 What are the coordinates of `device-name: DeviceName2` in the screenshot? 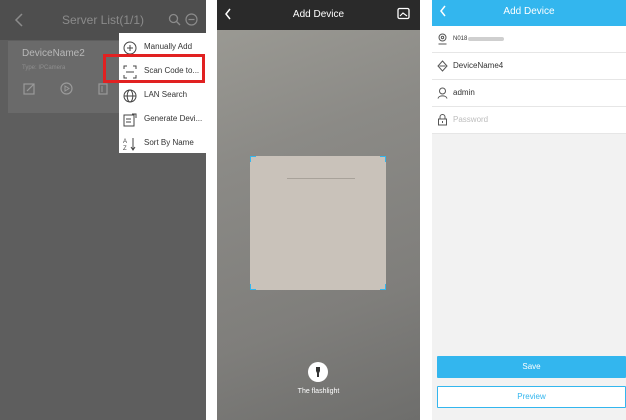 It's located at (53, 53).